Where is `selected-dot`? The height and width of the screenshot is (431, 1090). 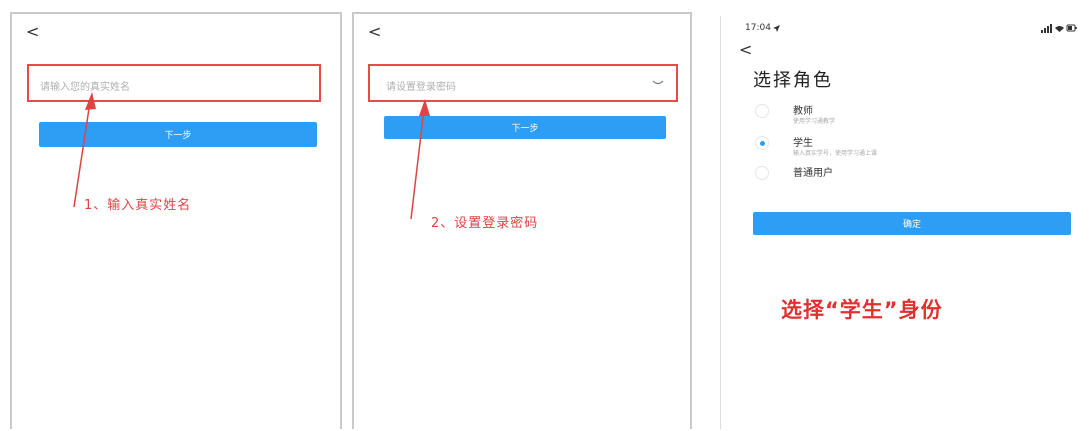 selected-dot is located at coordinates (762, 143).